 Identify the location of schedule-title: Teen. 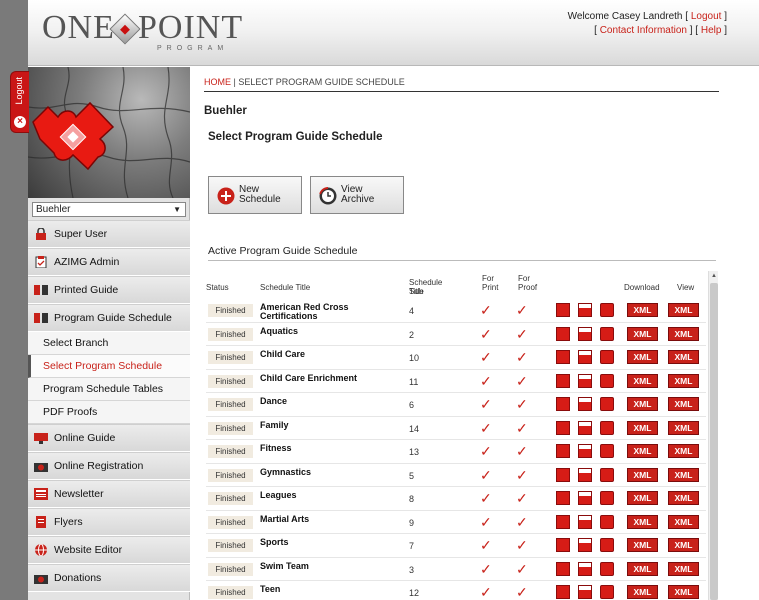
(330, 589).